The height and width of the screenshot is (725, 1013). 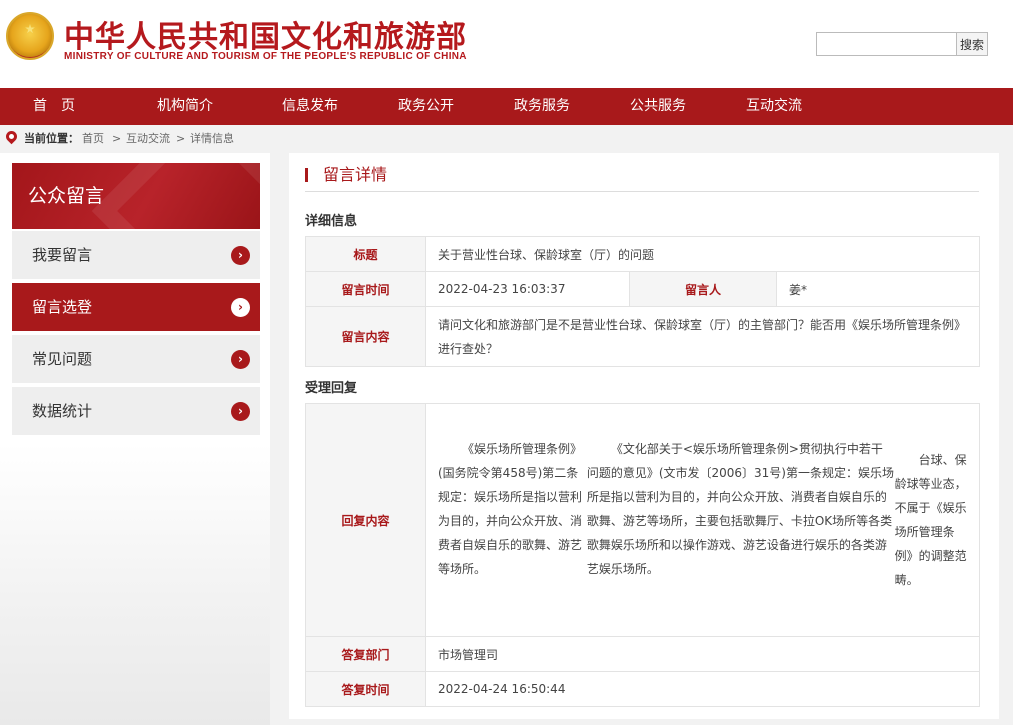 What do you see at coordinates (886, 44) in the screenshot?
I see `search-input` at bounding box center [886, 44].